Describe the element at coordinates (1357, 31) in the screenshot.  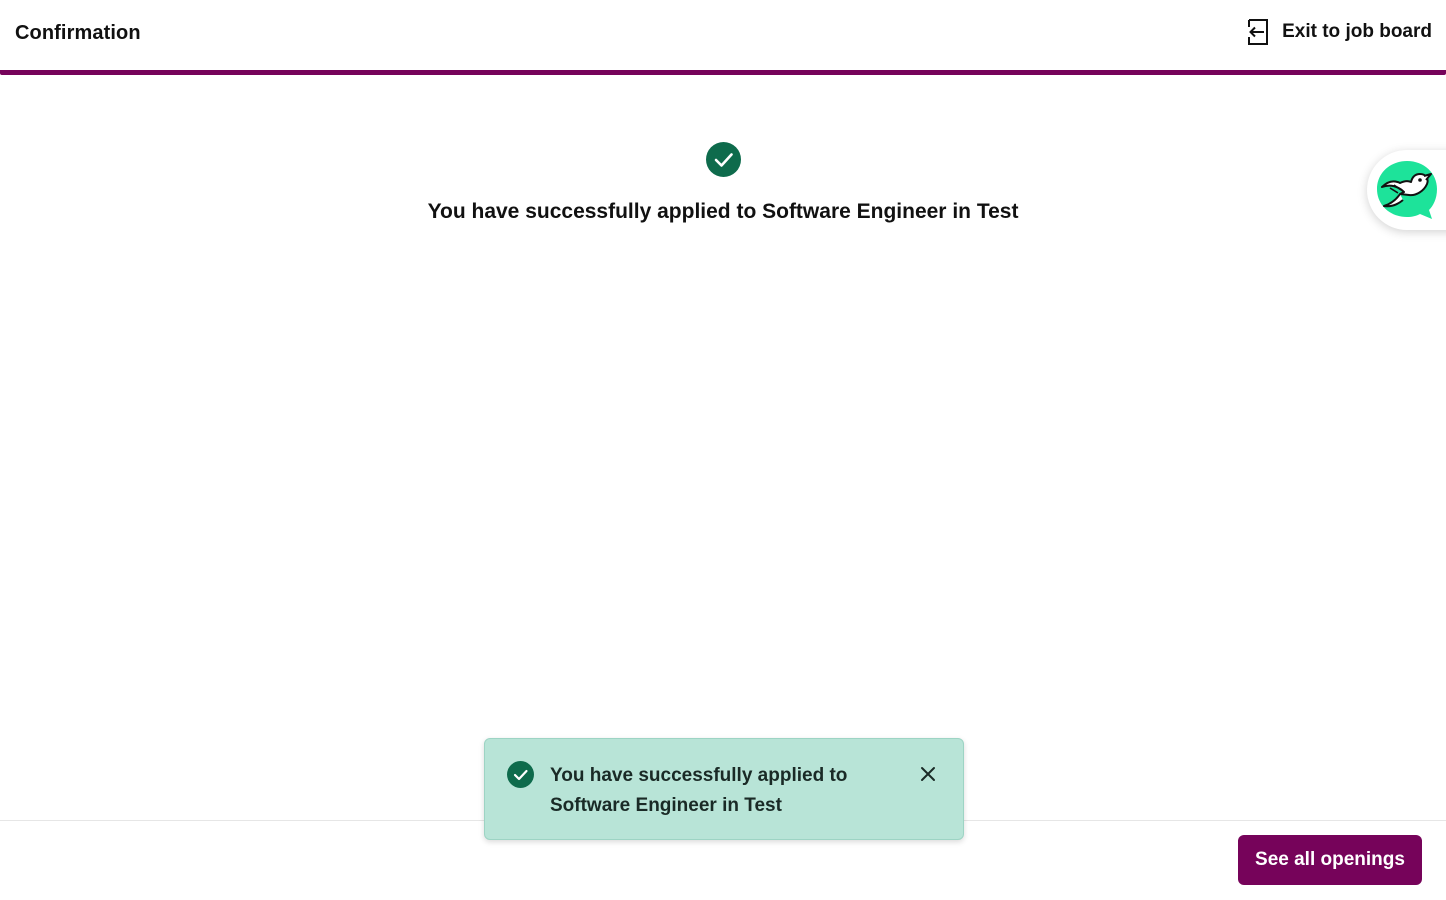
I see `exit-link-label: Exit to job board` at that location.